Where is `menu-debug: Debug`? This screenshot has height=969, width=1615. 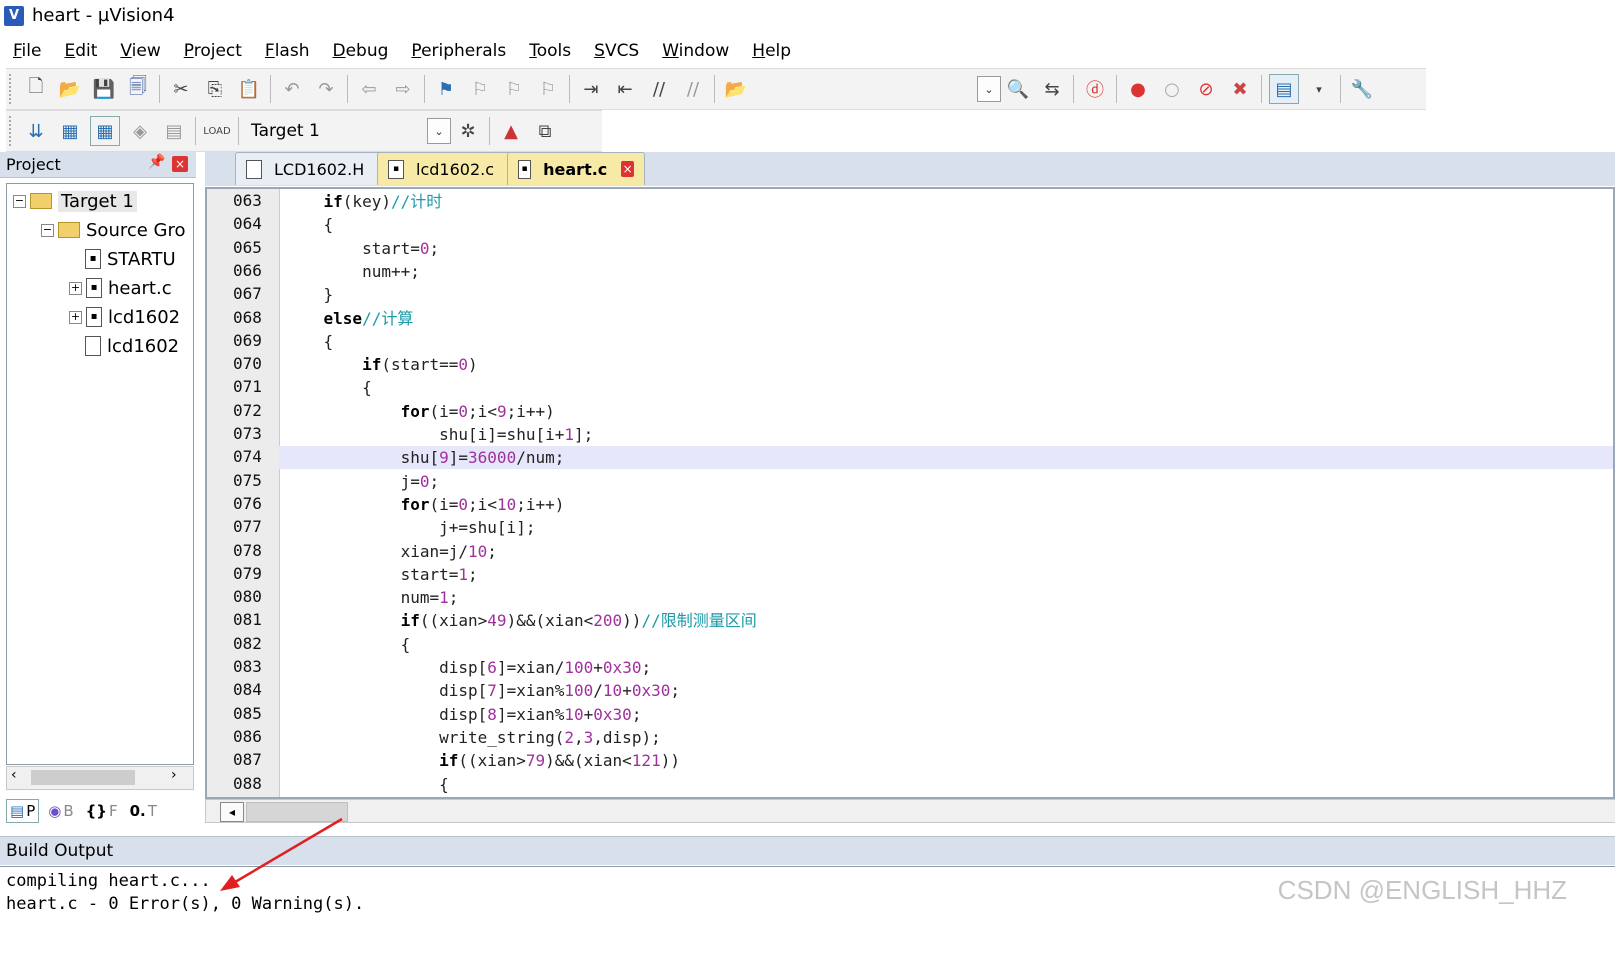 menu-debug: Debug is located at coordinates (358, 51).